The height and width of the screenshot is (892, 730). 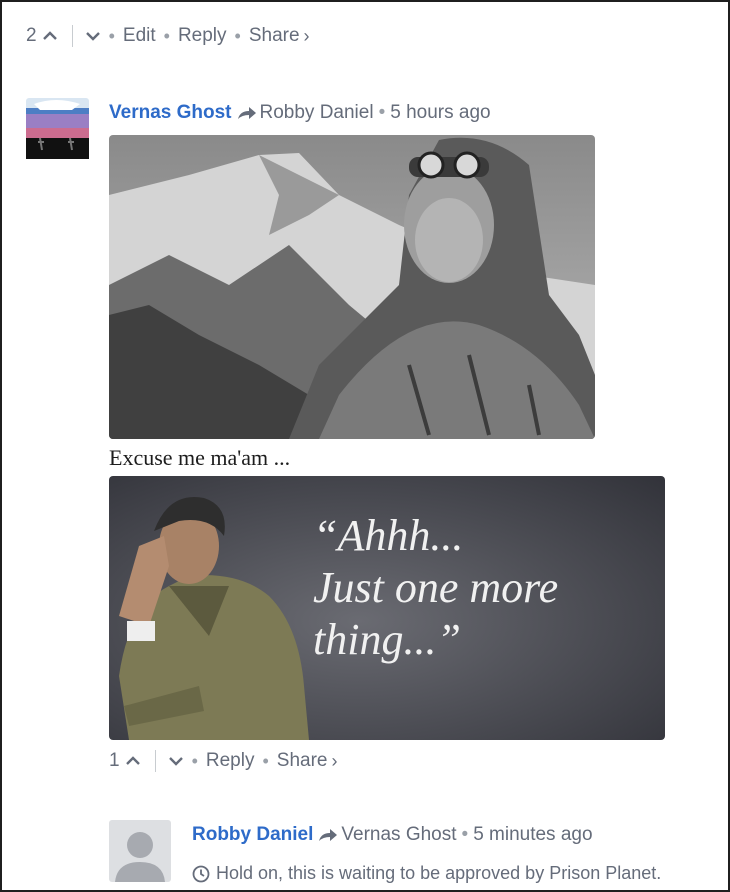 I want to click on comment-actions: 1 • Reply • Share ›, so click(x=223, y=761).